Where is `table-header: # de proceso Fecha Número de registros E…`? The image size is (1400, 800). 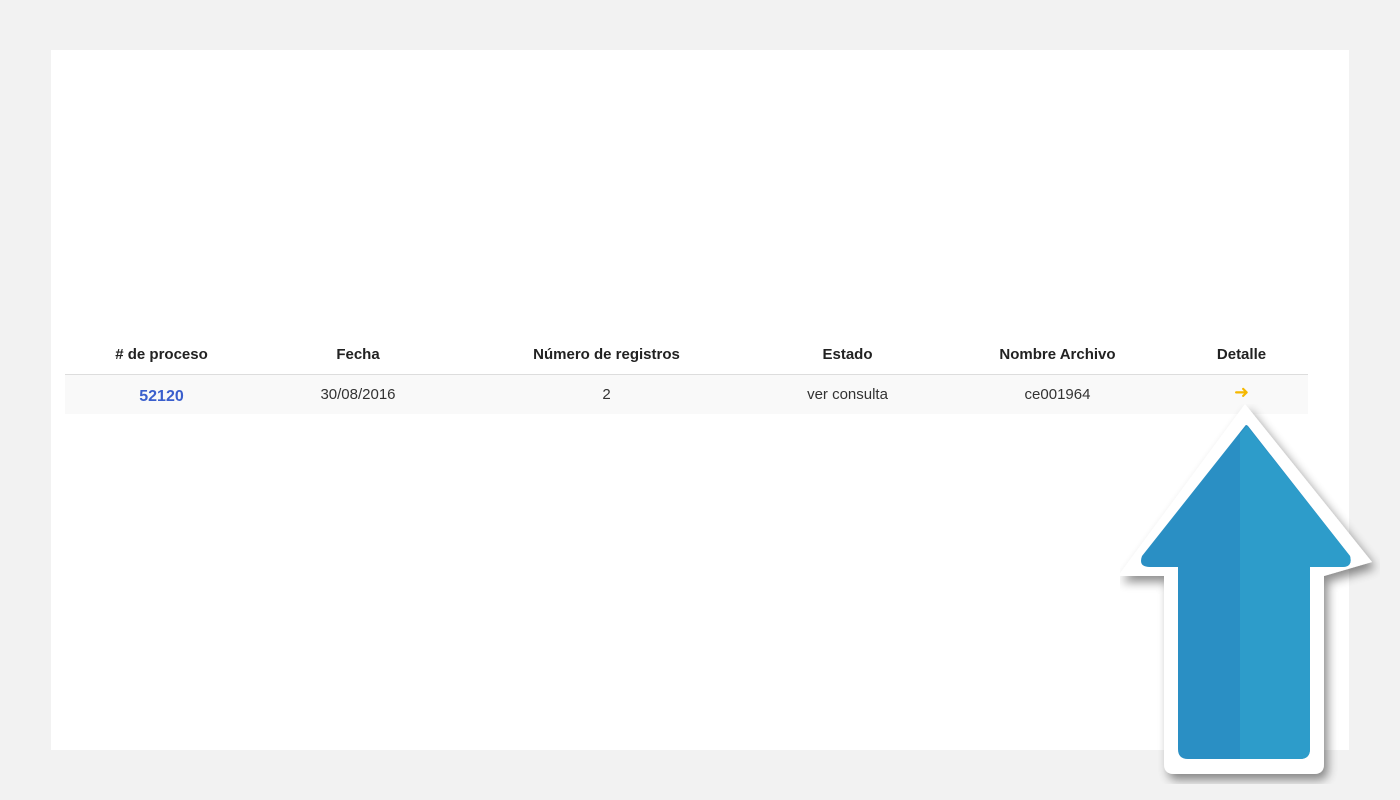
table-header: # de proceso Fecha Número de registros E… is located at coordinates (686, 354).